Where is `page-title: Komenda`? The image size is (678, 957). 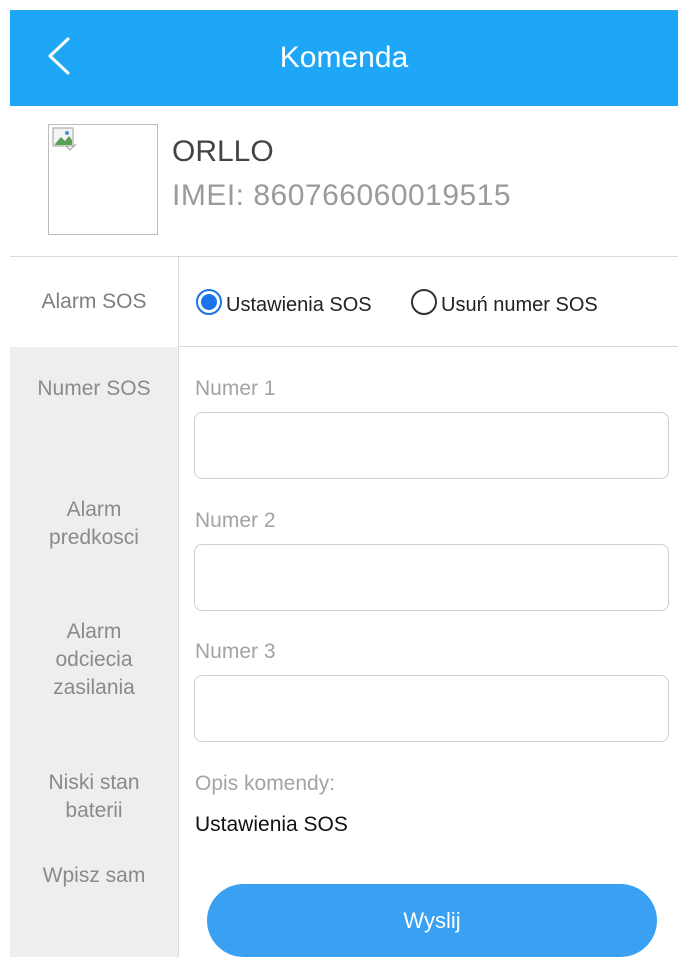 page-title: Komenda is located at coordinates (344, 57).